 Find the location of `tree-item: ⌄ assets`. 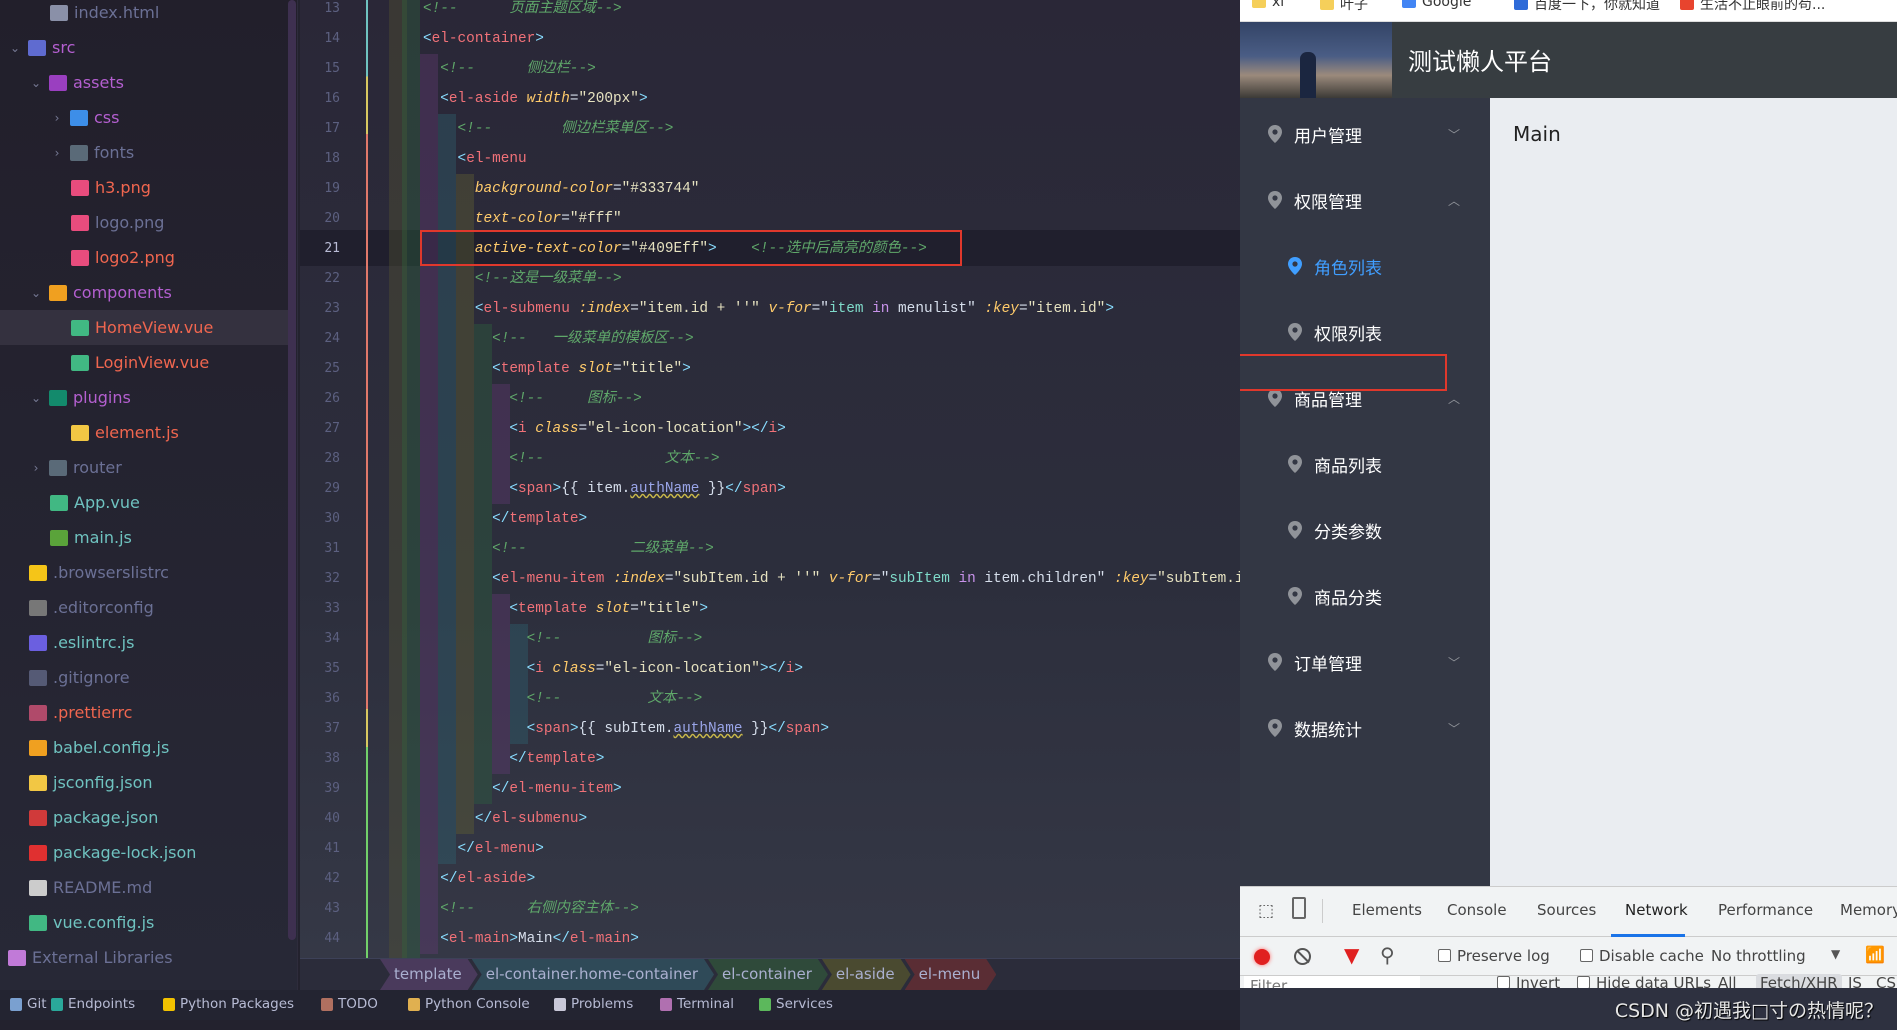

tree-item: ⌄ assets is located at coordinates (146, 82).